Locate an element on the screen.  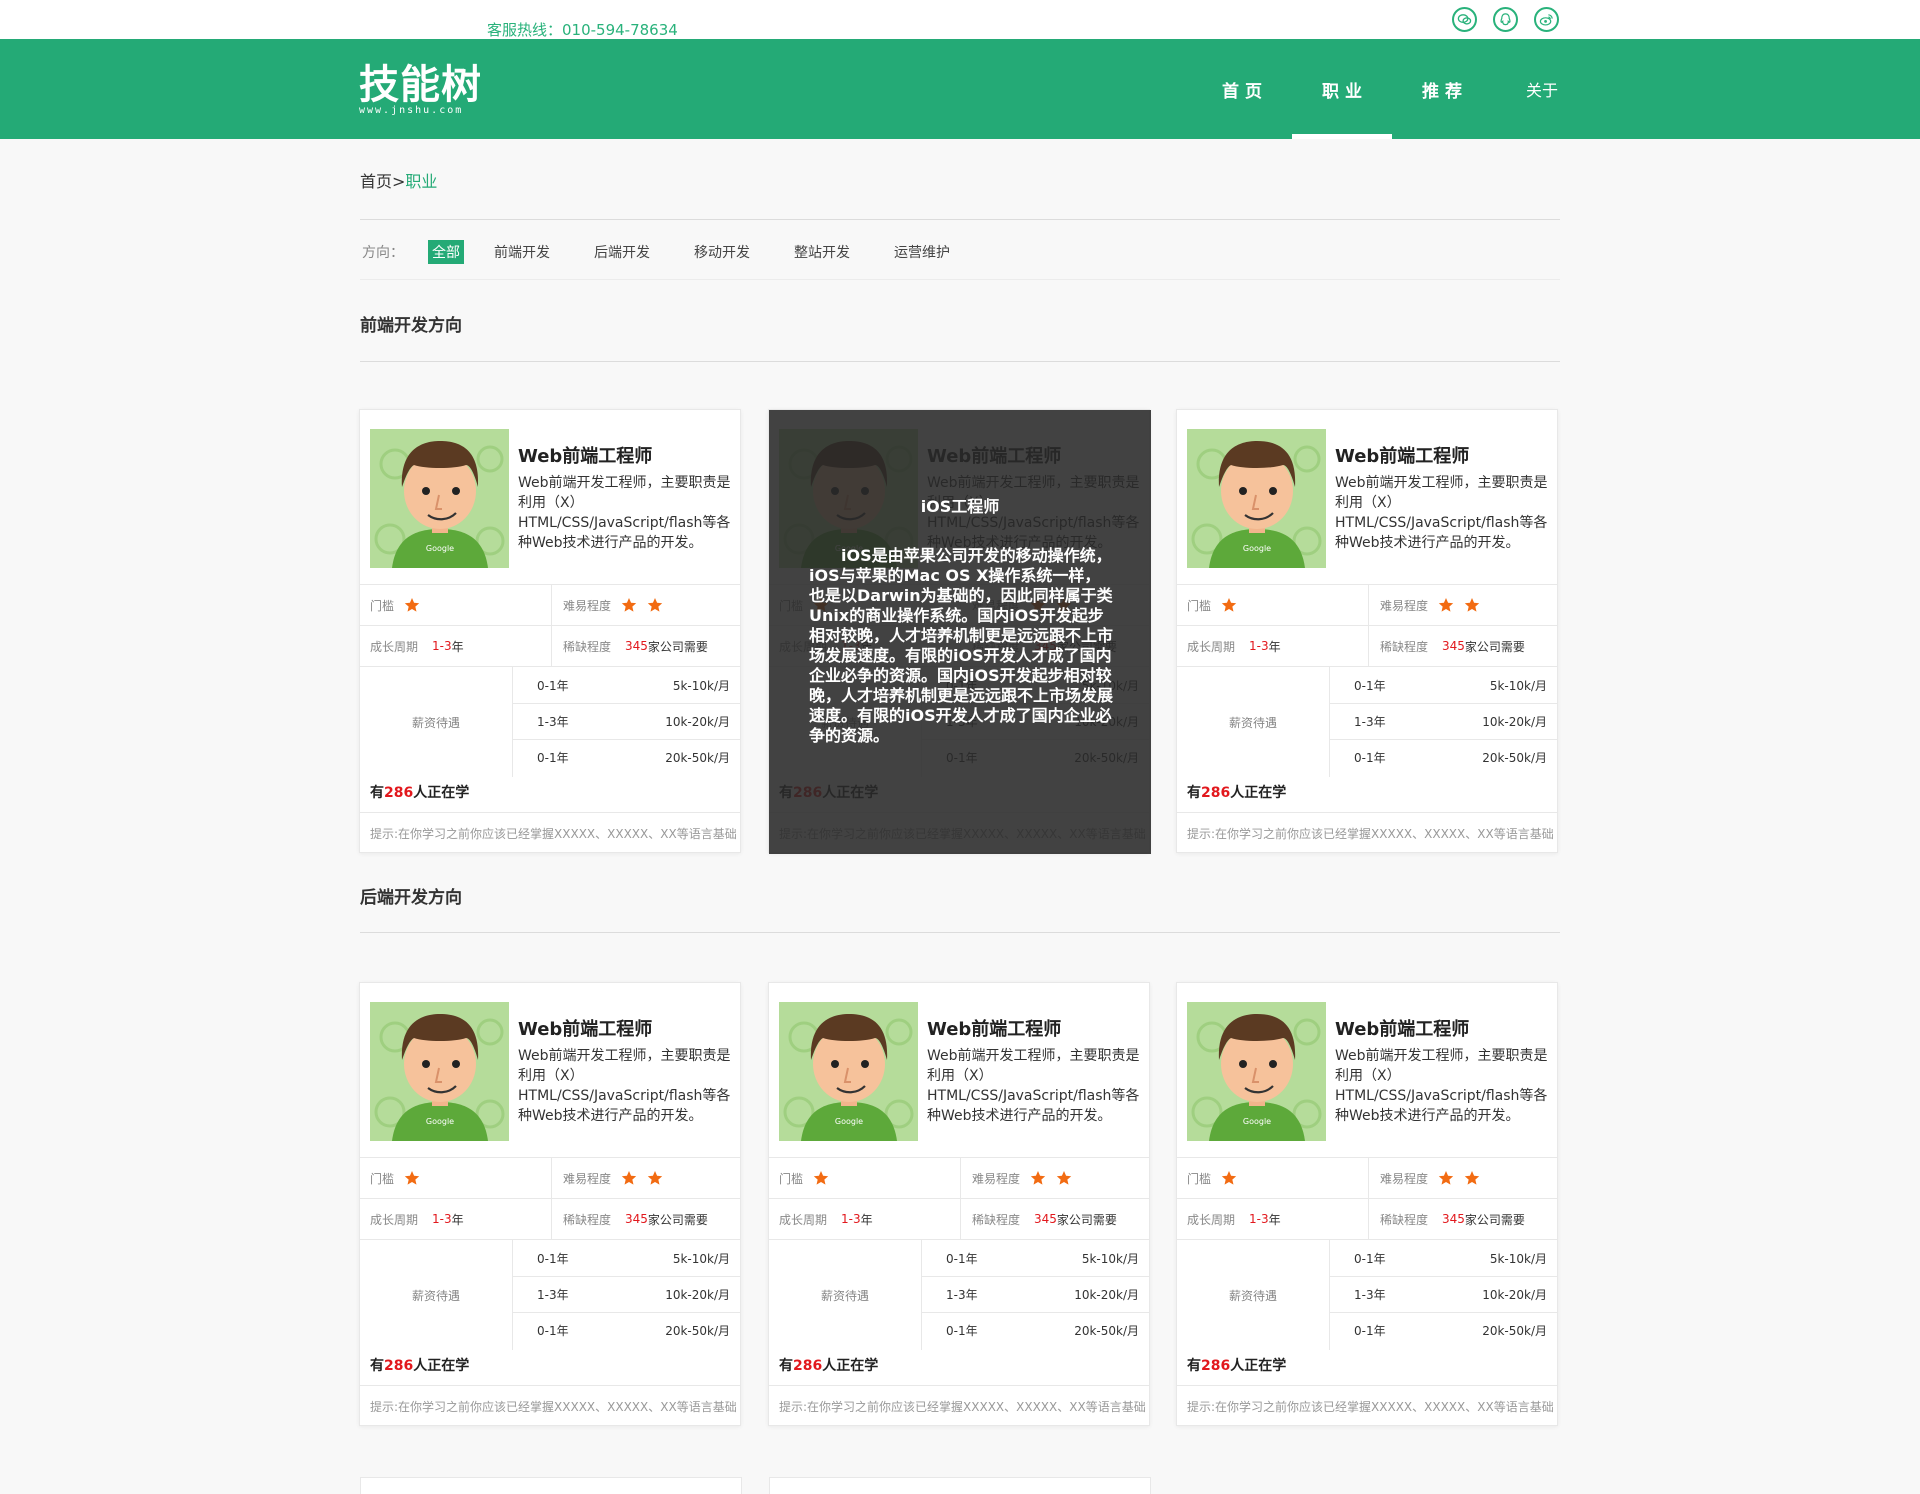
stats-row: 成长周期 1-3年 稀缺程度 345家公司需要 is located at coordinates (550, 1218).